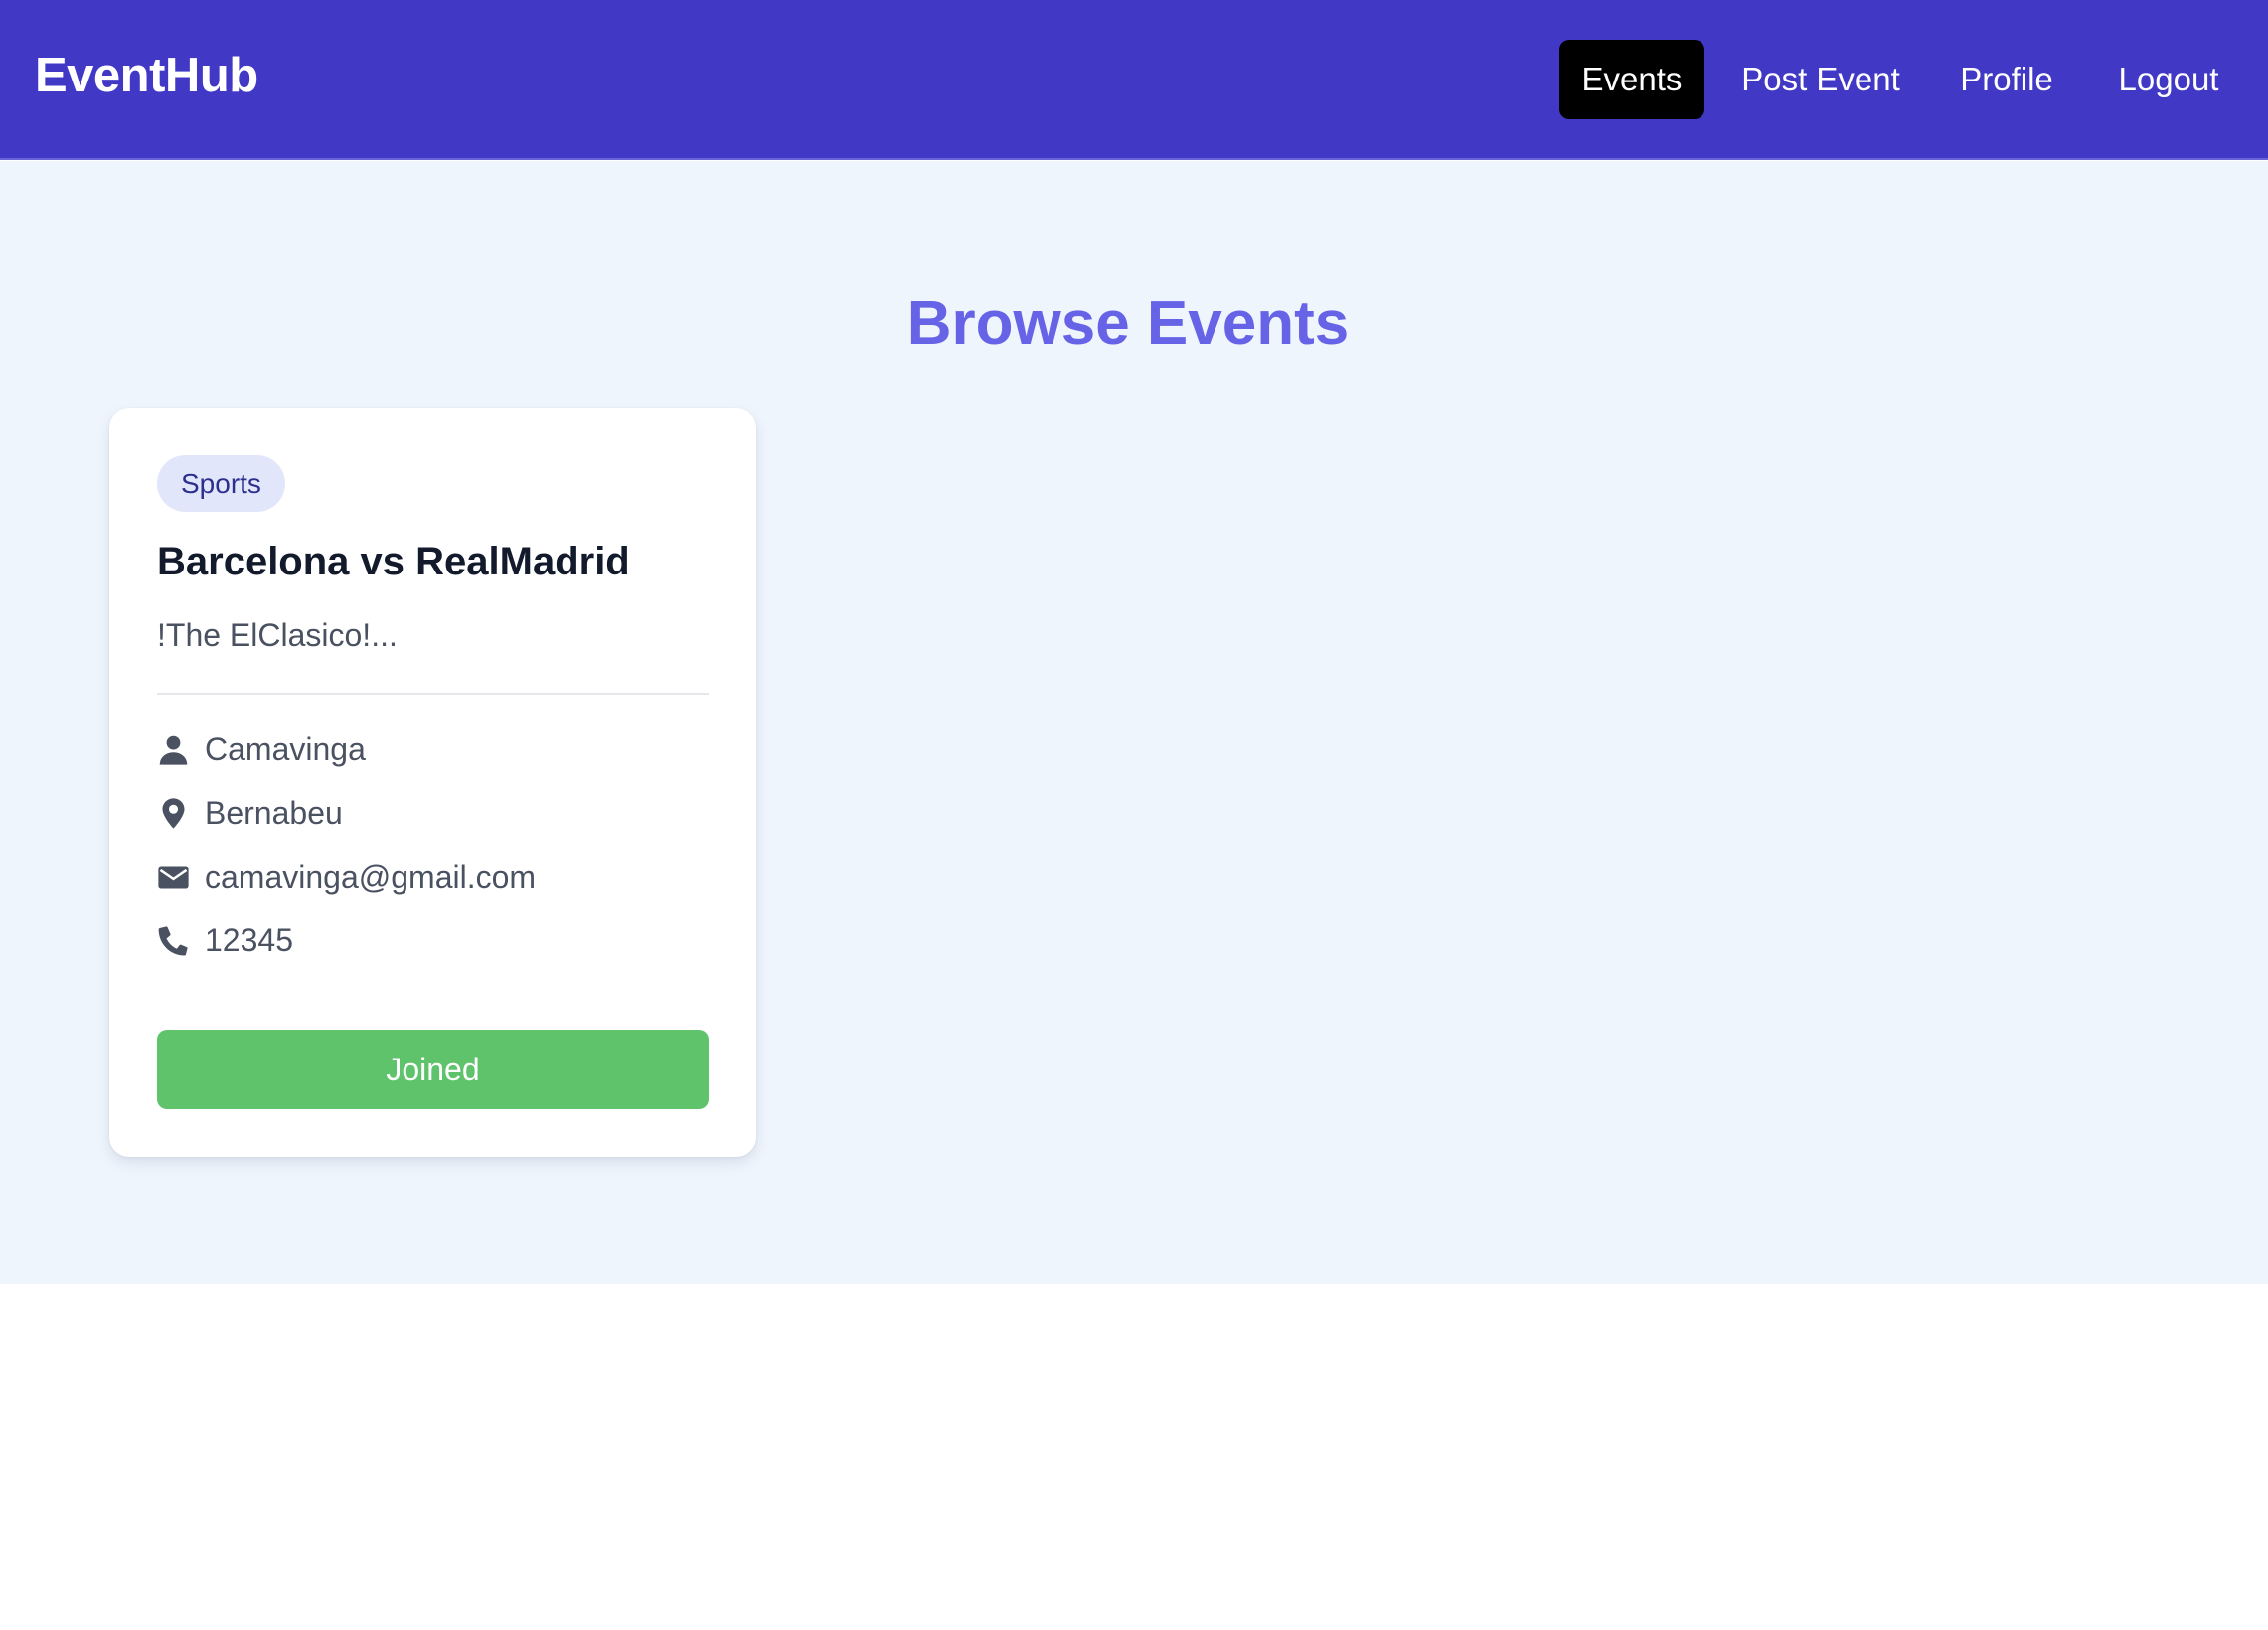 The image size is (2268, 1630). What do you see at coordinates (173, 813) in the screenshot?
I see `map-pin-icon` at bounding box center [173, 813].